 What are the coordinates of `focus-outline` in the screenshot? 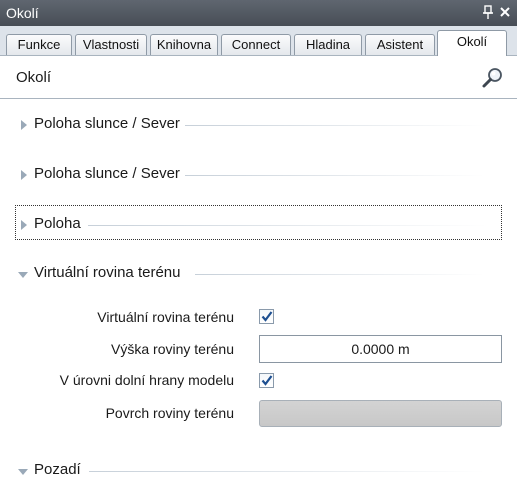 It's located at (258, 222).